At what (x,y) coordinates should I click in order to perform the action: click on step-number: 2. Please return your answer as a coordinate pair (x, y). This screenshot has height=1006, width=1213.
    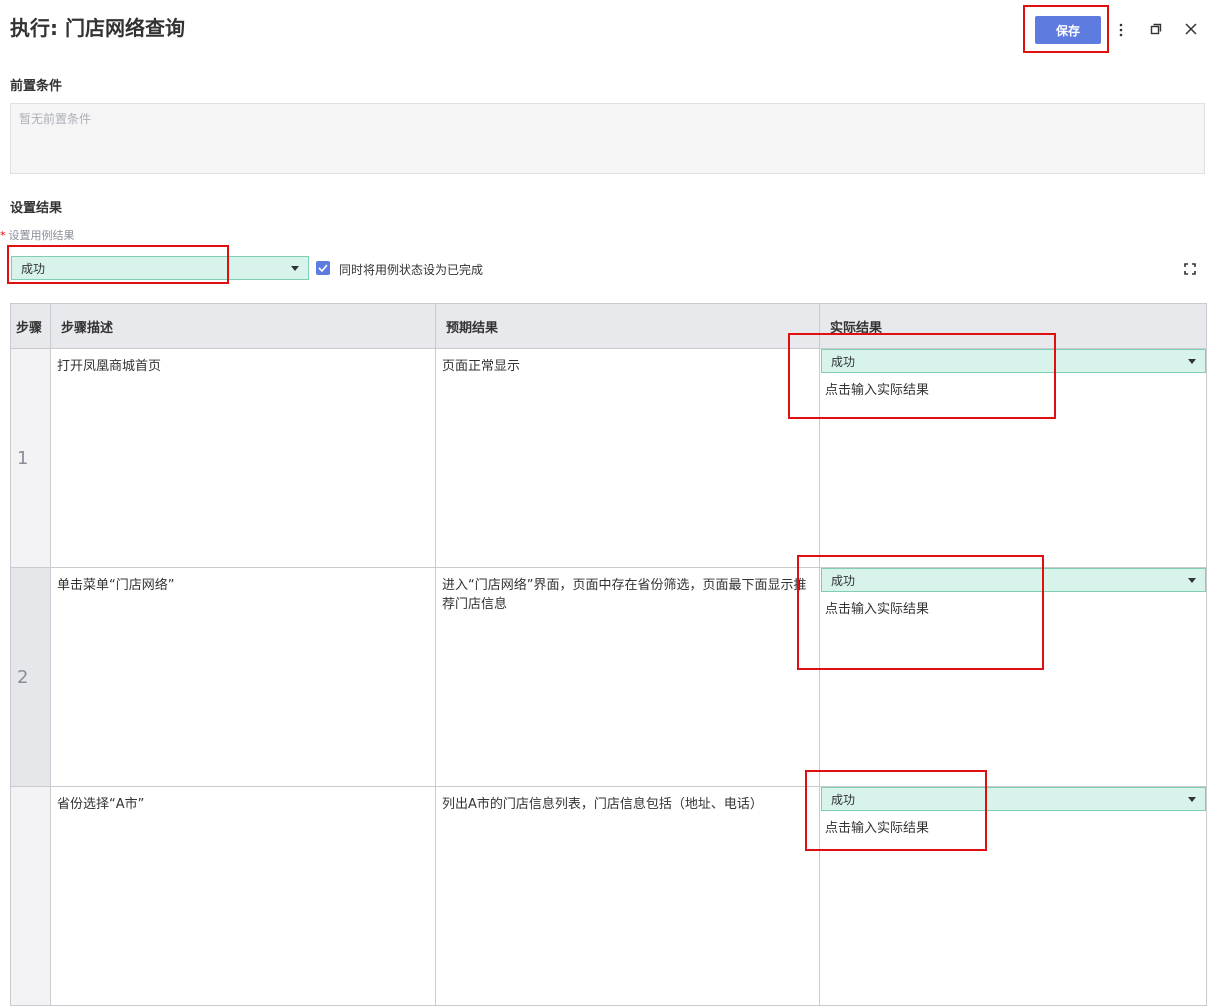
    Looking at the image, I should click on (30, 677).